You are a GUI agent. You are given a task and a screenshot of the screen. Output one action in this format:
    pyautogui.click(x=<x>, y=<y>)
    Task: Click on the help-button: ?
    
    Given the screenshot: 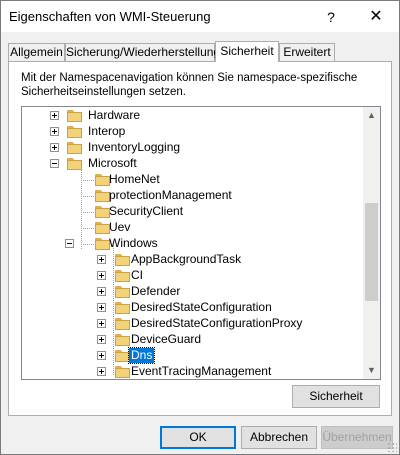 What is the action you would take?
    pyautogui.click(x=331, y=17)
    